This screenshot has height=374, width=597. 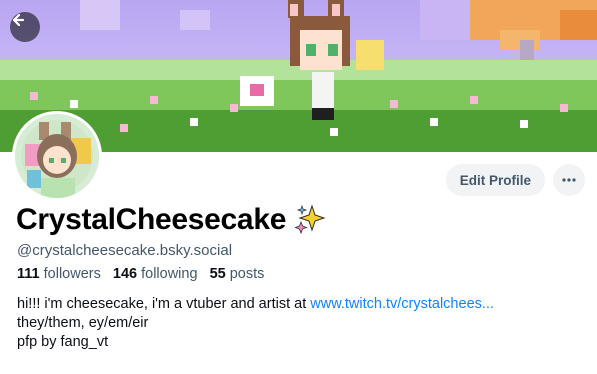 I want to click on avatar, so click(x=57, y=156).